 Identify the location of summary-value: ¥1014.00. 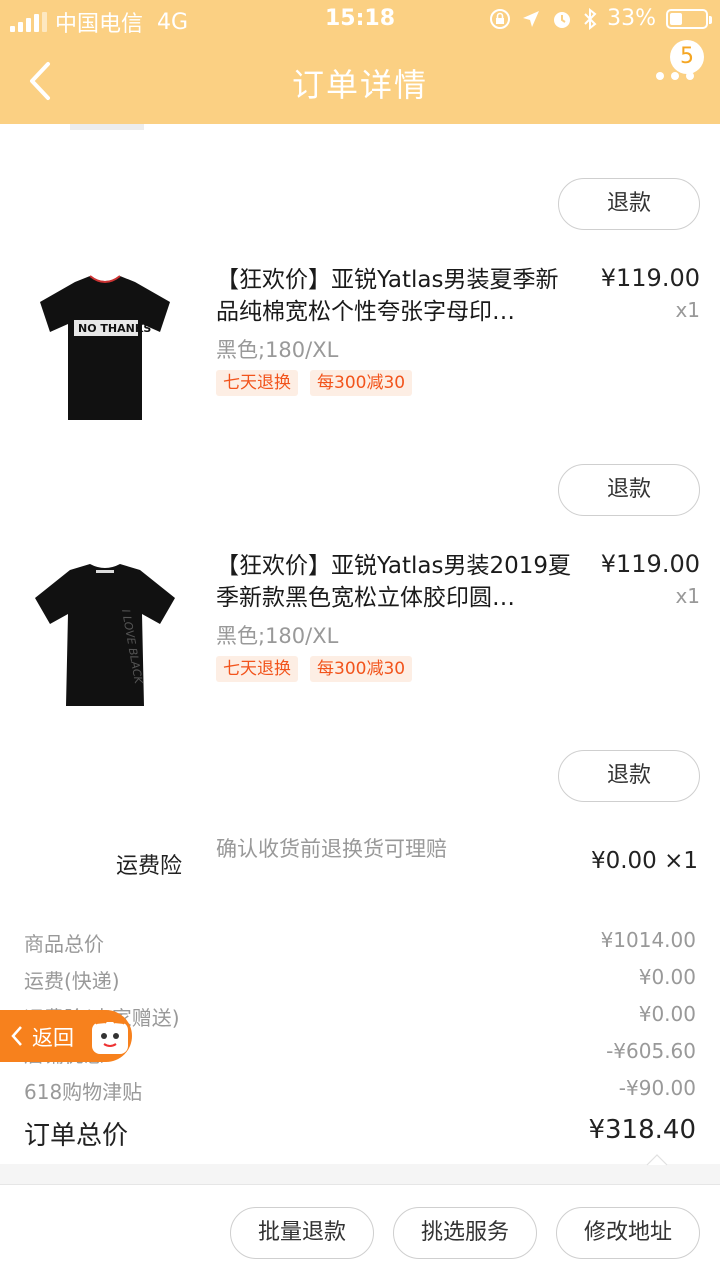
(648, 940).